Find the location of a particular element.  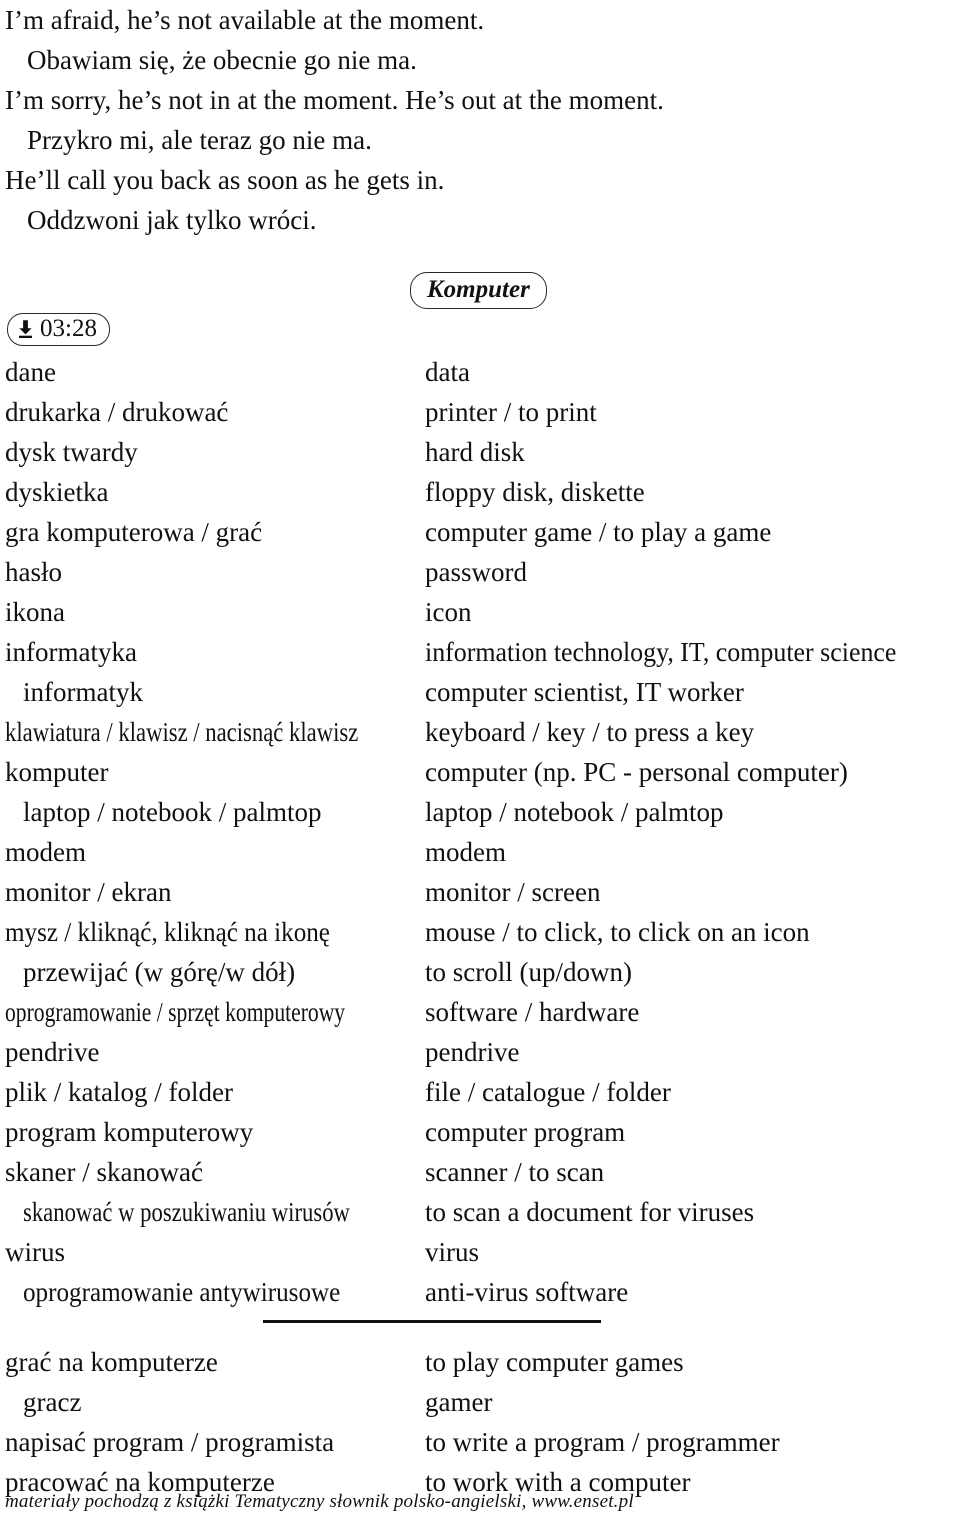

vocabulary-term-english: monitor / screen is located at coordinates (513, 892).